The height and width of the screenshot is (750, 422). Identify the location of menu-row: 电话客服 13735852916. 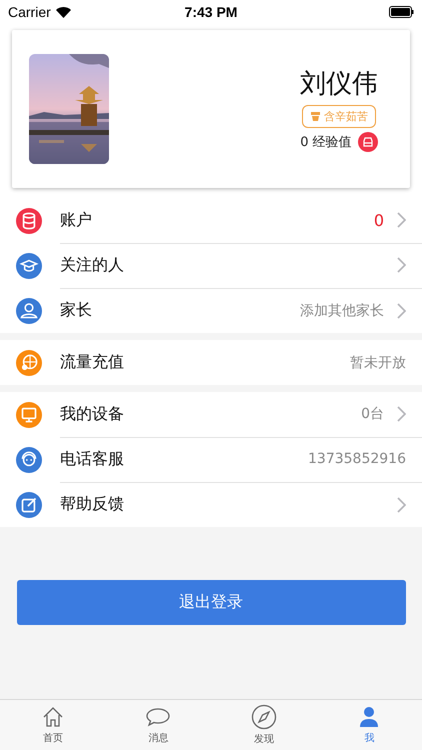
(211, 459).